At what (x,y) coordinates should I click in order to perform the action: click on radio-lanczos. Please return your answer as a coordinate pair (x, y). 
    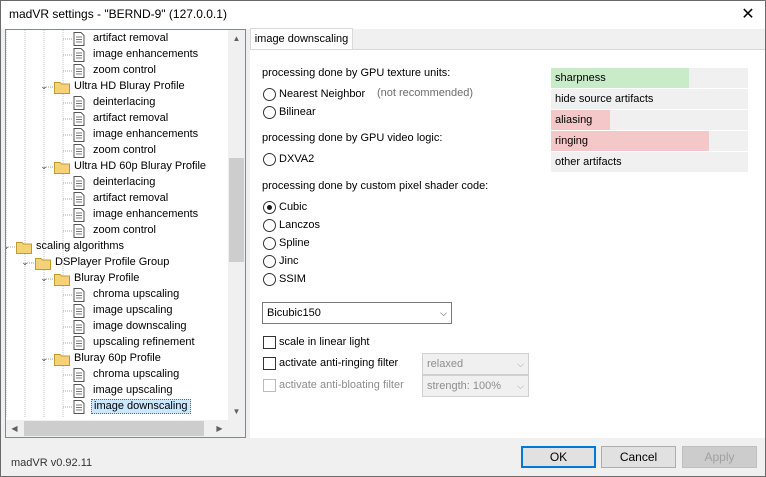
    Looking at the image, I should click on (269, 225).